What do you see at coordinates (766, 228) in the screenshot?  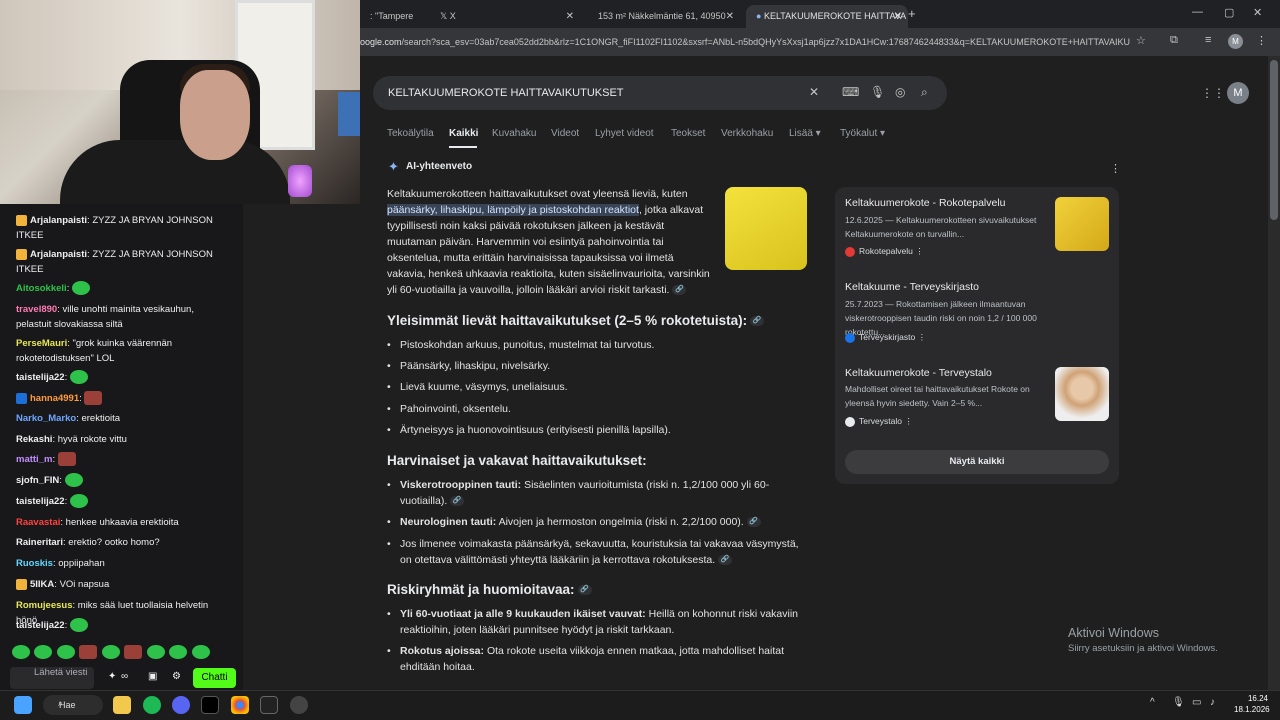 I see `vaccination-certificate-image` at bounding box center [766, 228].